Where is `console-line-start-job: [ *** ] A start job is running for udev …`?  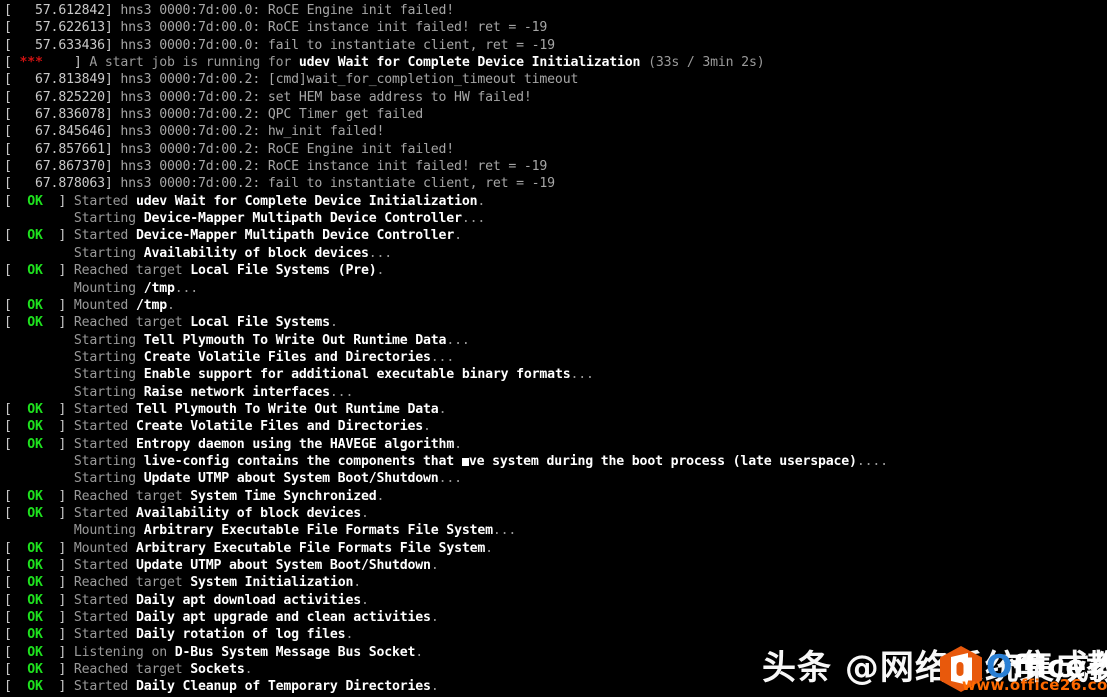 console-line-start-job: [ *** ] A start job is running for udev … is located at coordinates (555, 62).